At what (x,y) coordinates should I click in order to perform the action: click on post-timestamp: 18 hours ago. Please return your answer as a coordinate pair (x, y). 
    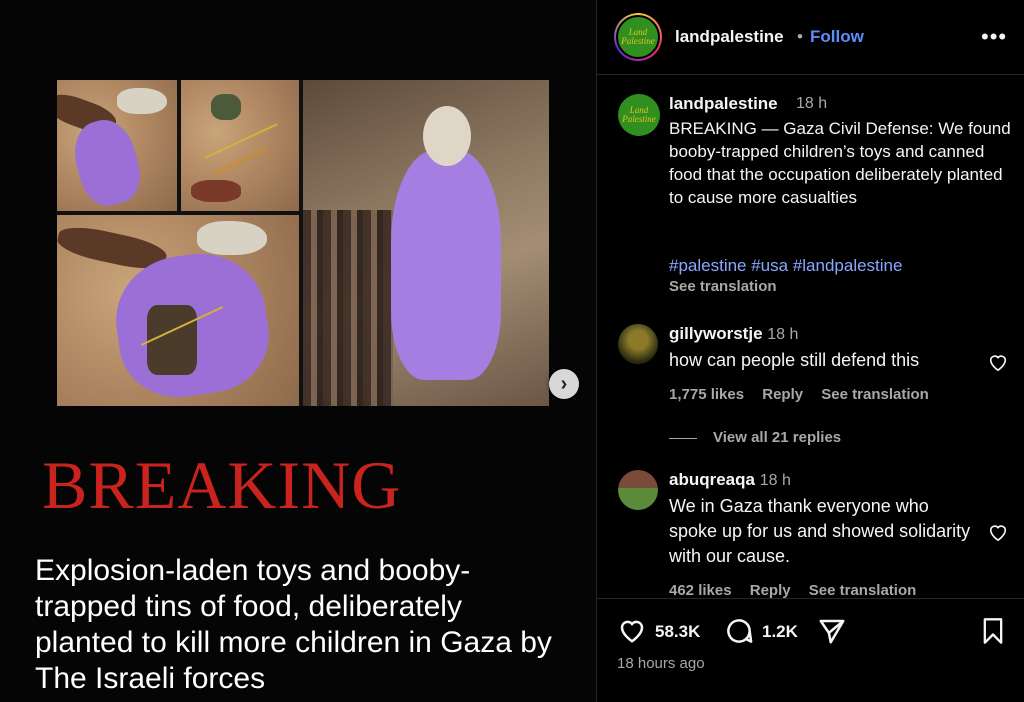
    Looking at the image, I should click on (661, 663).